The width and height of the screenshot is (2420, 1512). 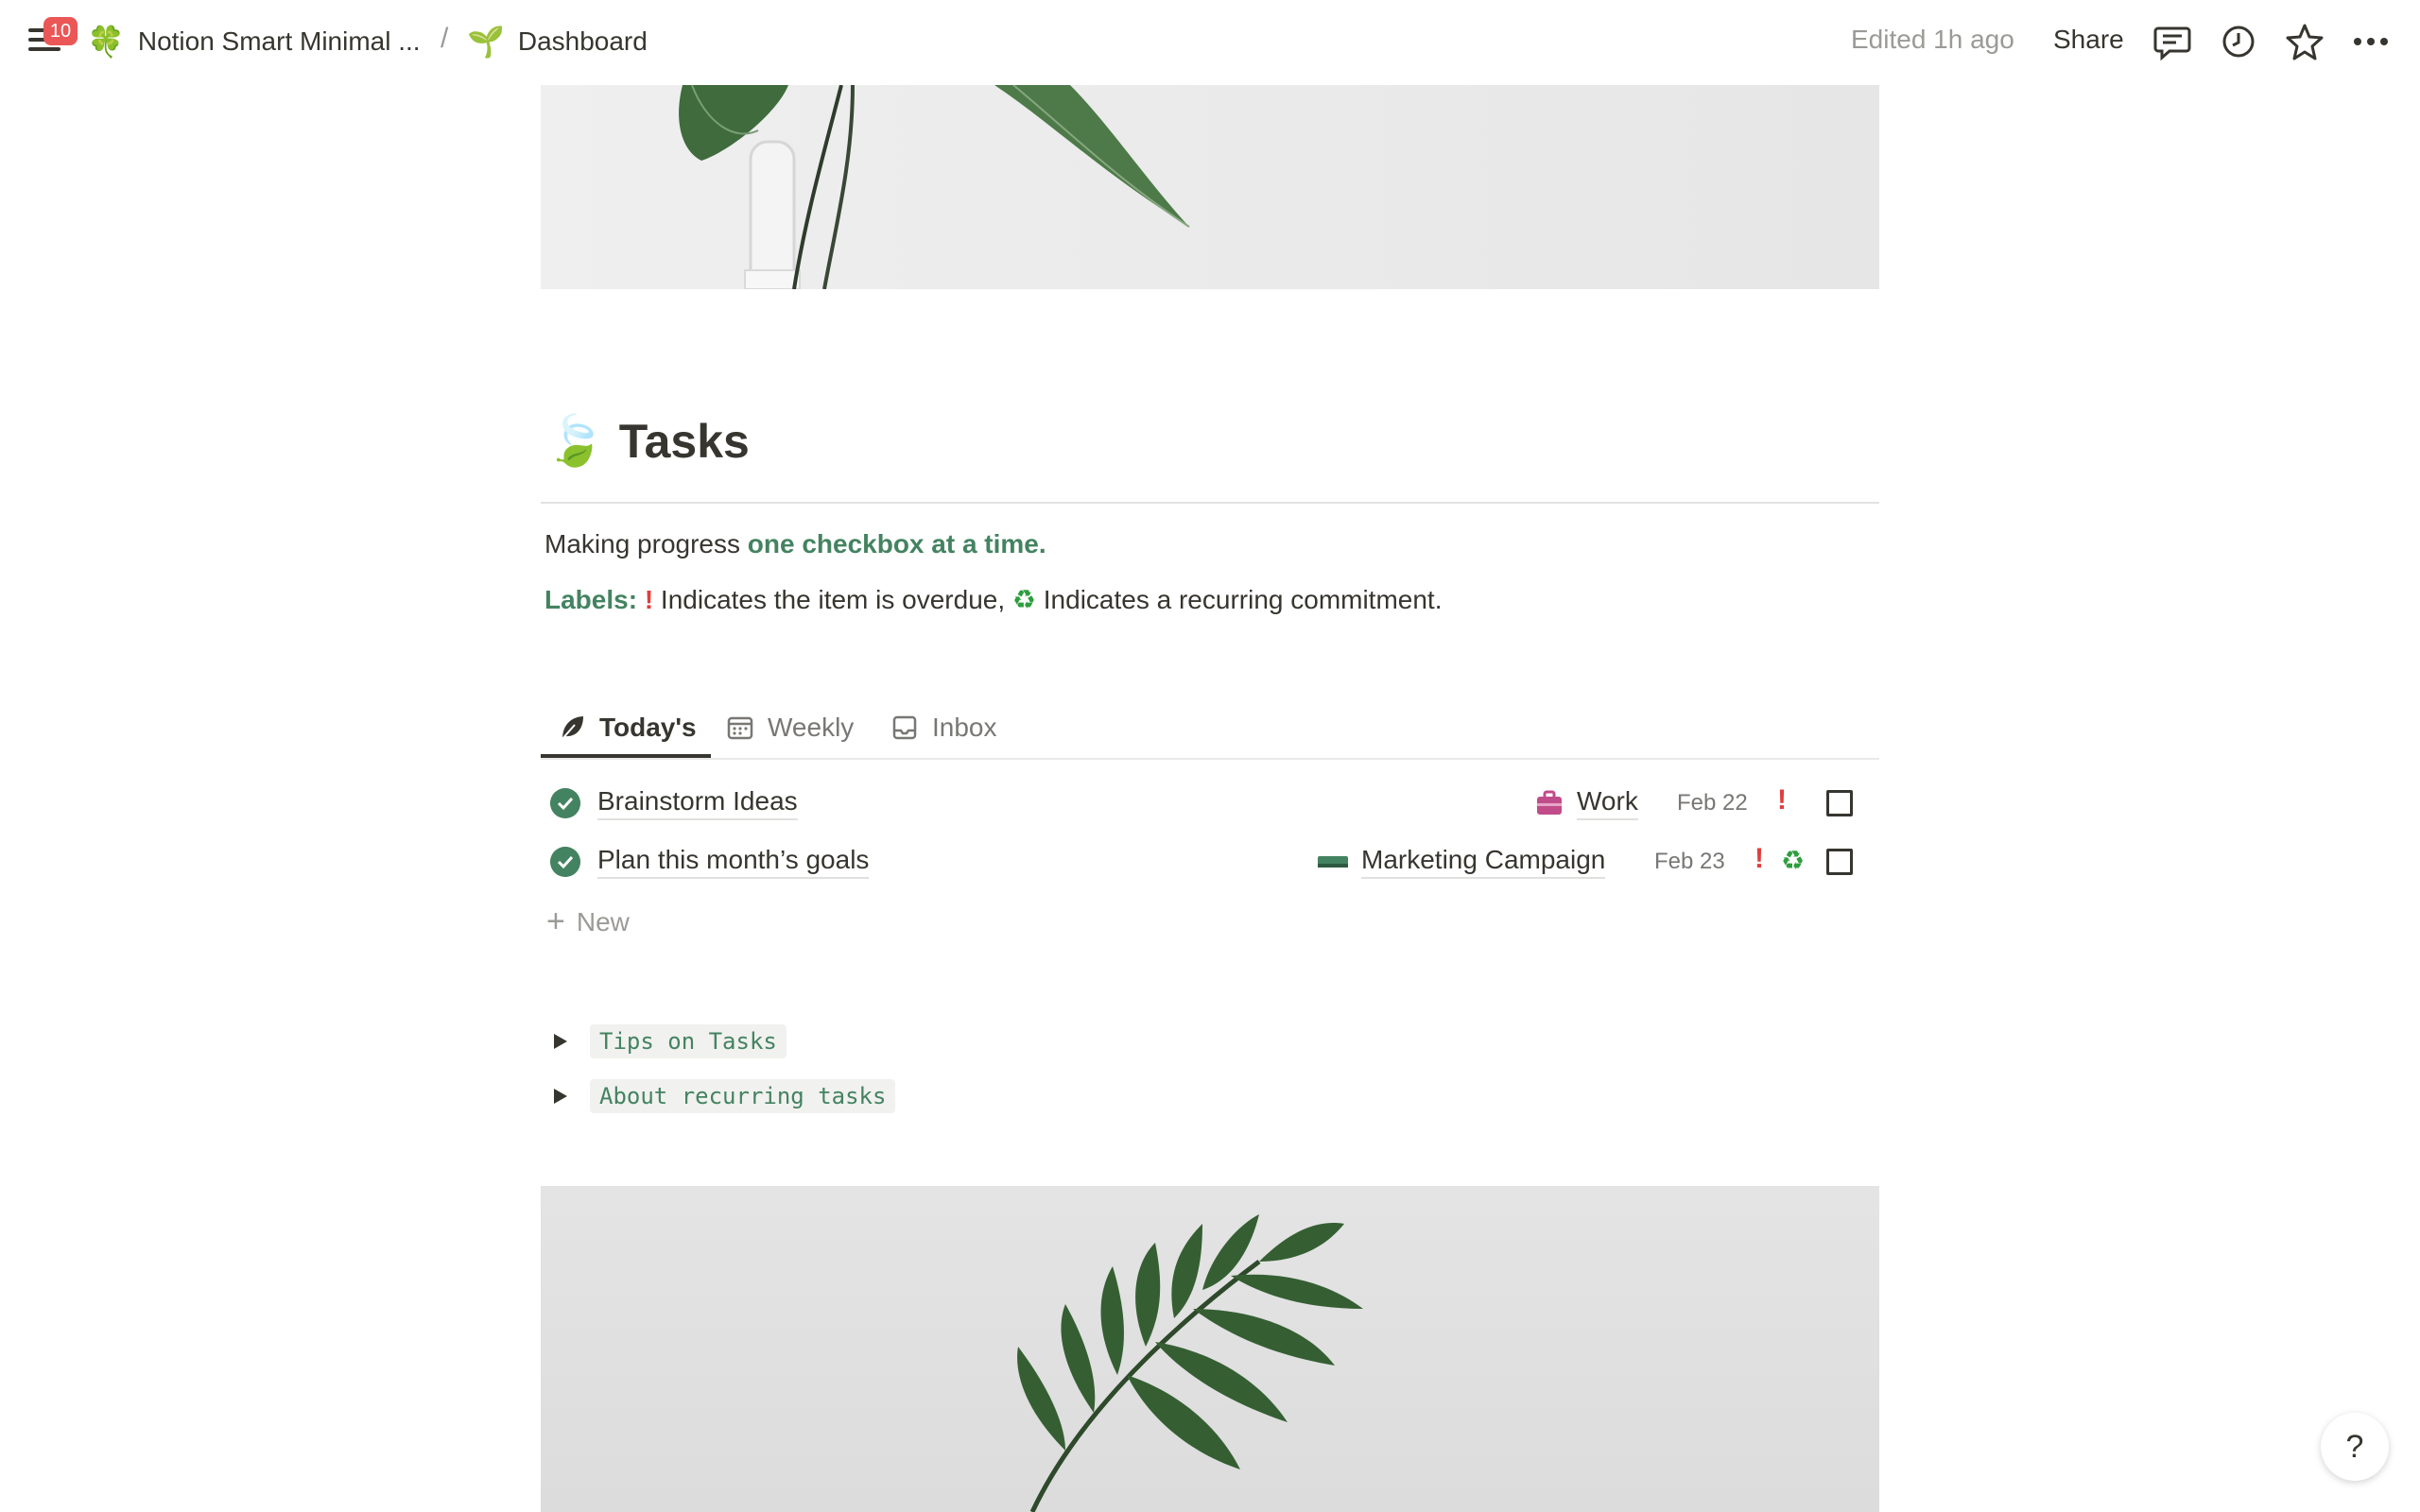 What do you see at coordinates (2238, 41) in the screenshot?
I see `clock-icon` at bounding box center [2238, 41].